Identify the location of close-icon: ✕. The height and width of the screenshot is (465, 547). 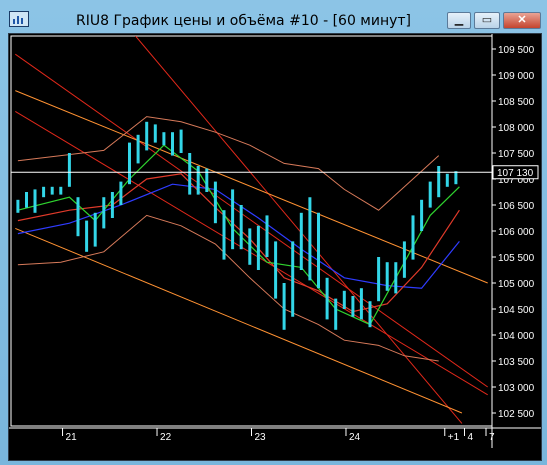
(522, 20).